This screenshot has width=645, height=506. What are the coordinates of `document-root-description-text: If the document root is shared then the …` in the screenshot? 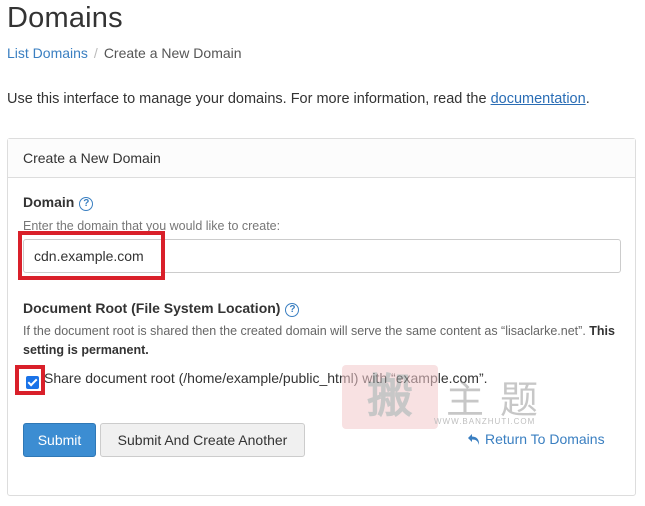 It's located at (304, 331).